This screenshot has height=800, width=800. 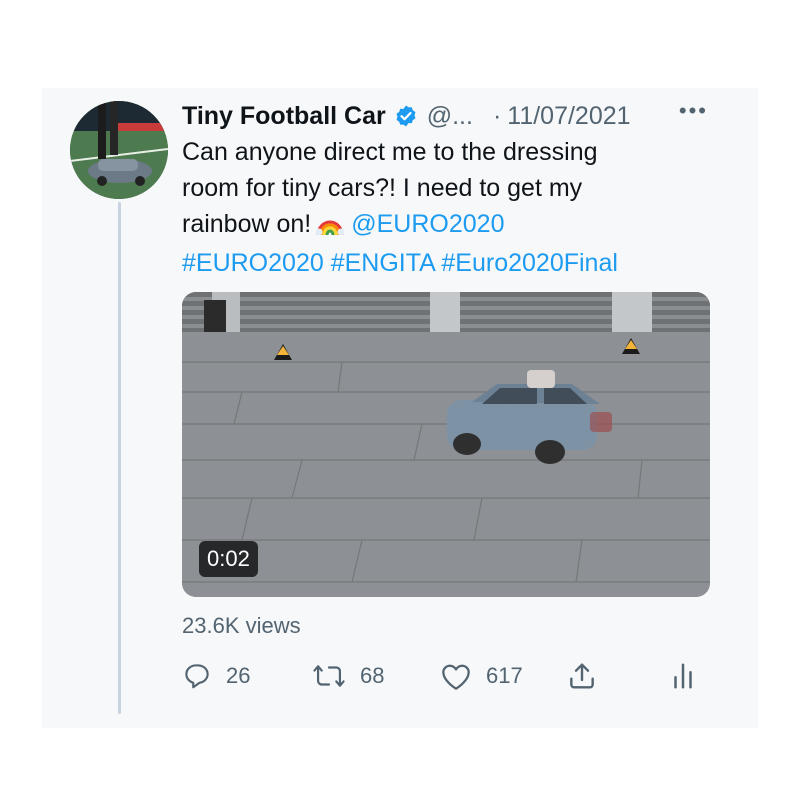 What do you see at coordinates (348, 676) in the screenshot?
I see `retweet-button: 68` at bounding box center [348, 676].